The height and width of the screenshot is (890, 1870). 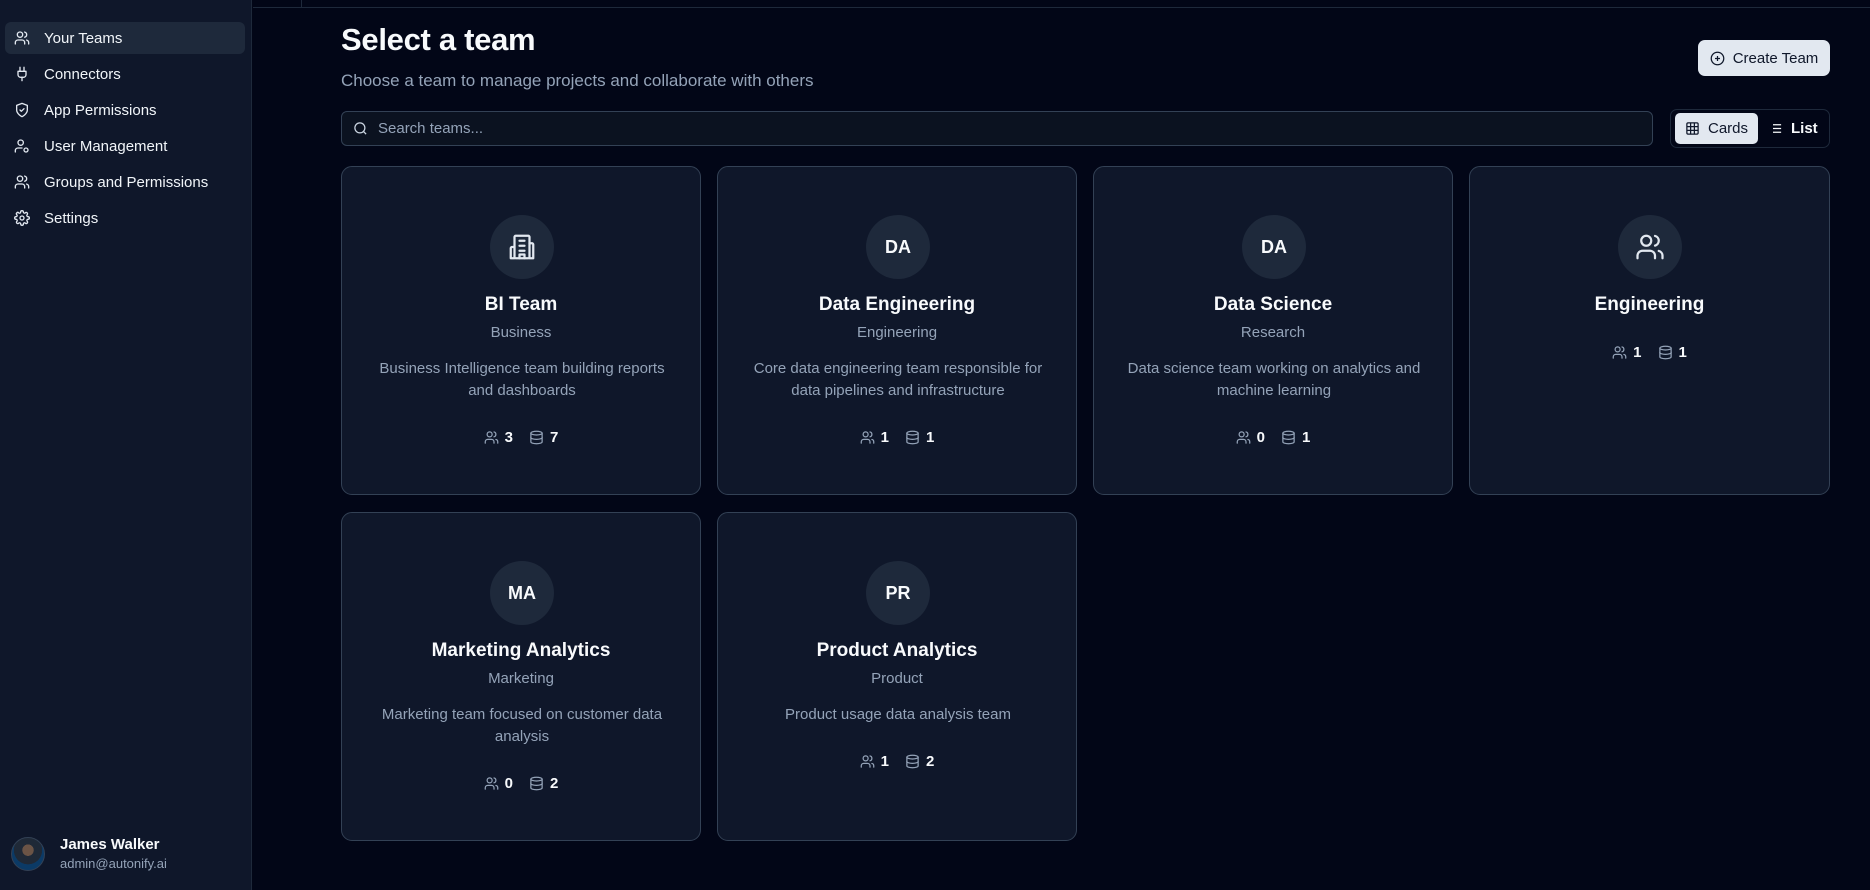 What do you see at coordinates (1649, 330) in the screenshot?
I see `team-card-engineering: Engineering 1 1` at bounding box center [1649, 330].